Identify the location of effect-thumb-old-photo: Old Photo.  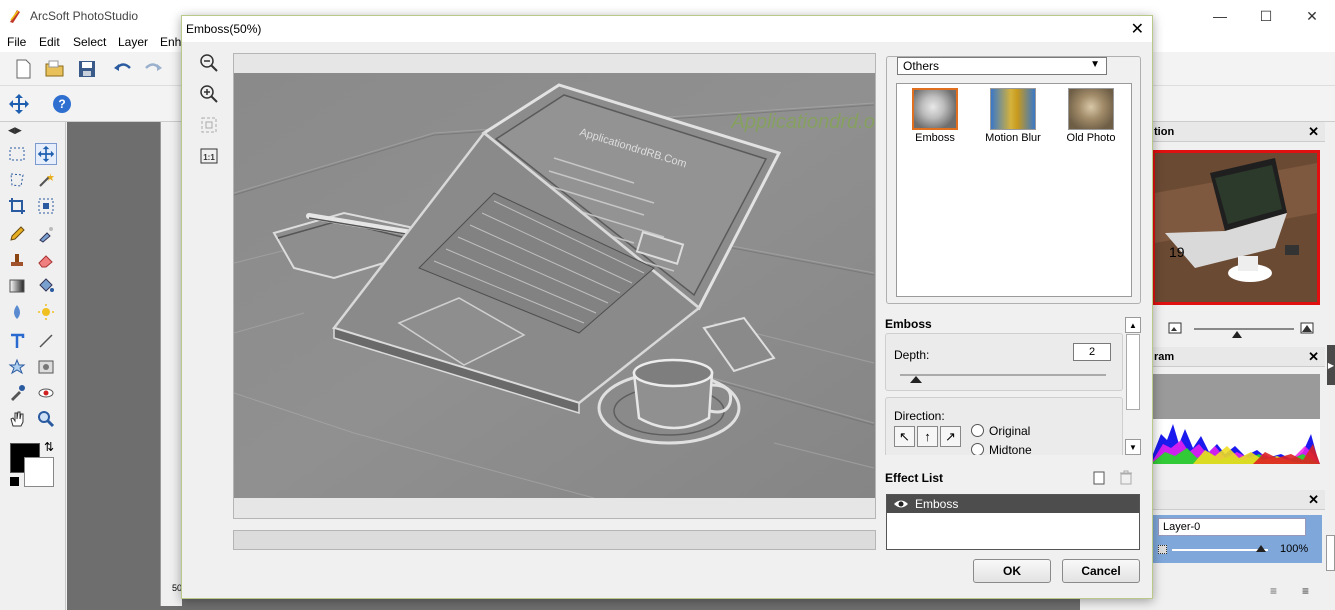
(1091, 116).